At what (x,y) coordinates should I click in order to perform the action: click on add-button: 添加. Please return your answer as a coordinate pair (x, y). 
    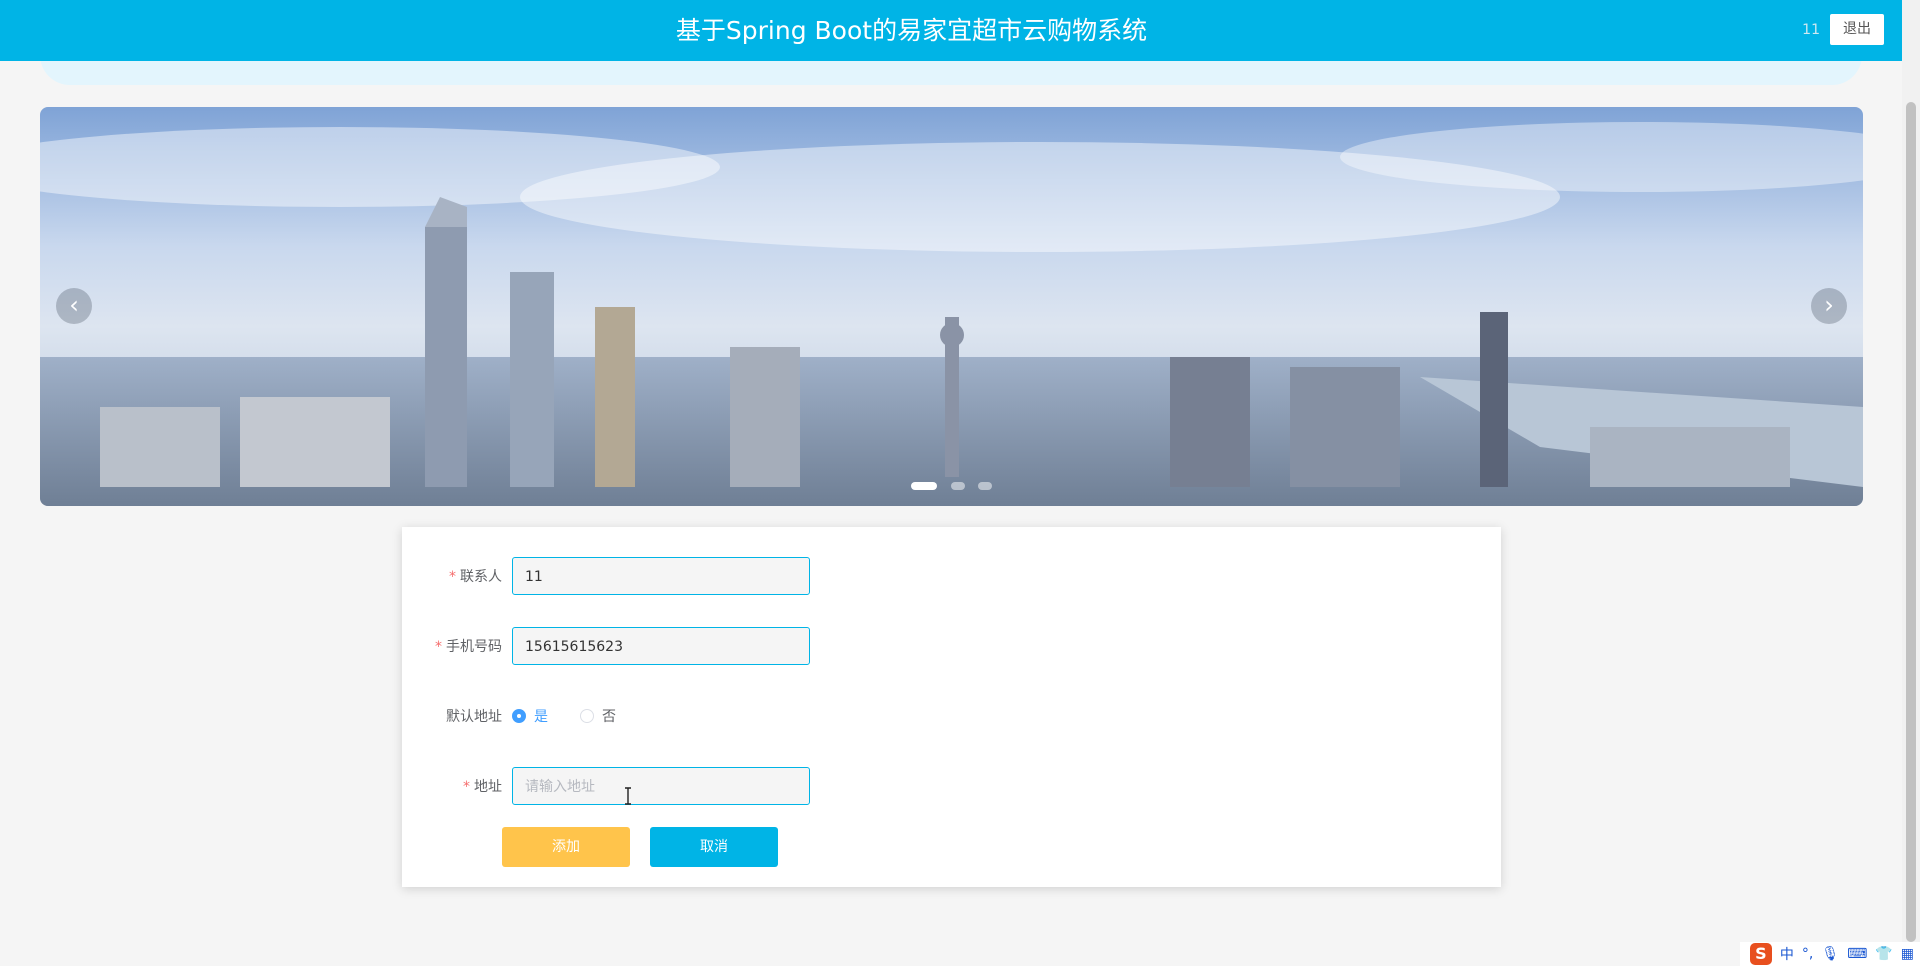
    Looking at the image, I should click on (566, 847).